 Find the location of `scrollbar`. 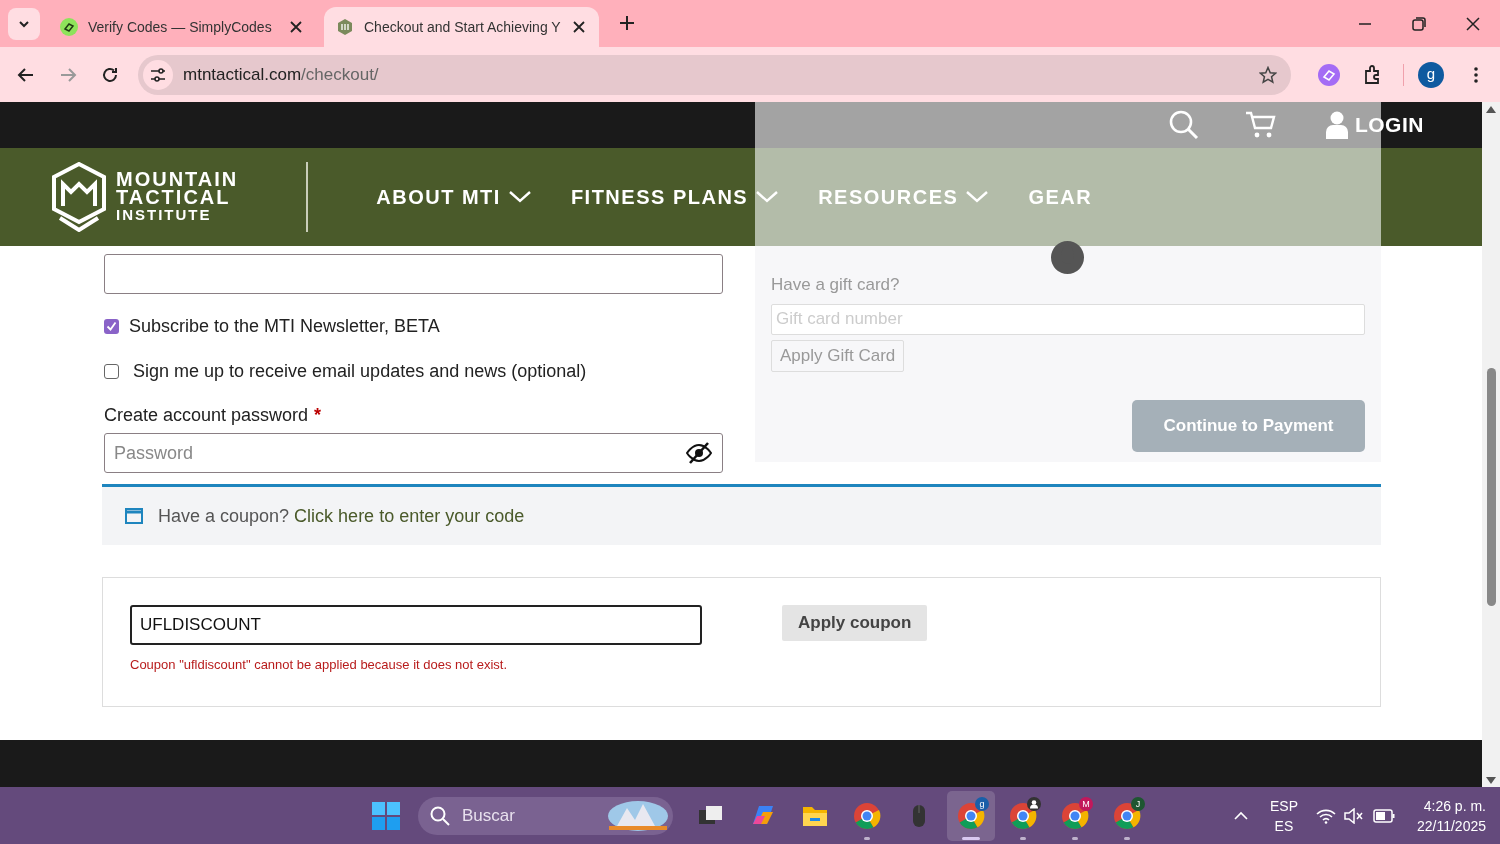

scrollbar is located at coordinates (1491, 444).